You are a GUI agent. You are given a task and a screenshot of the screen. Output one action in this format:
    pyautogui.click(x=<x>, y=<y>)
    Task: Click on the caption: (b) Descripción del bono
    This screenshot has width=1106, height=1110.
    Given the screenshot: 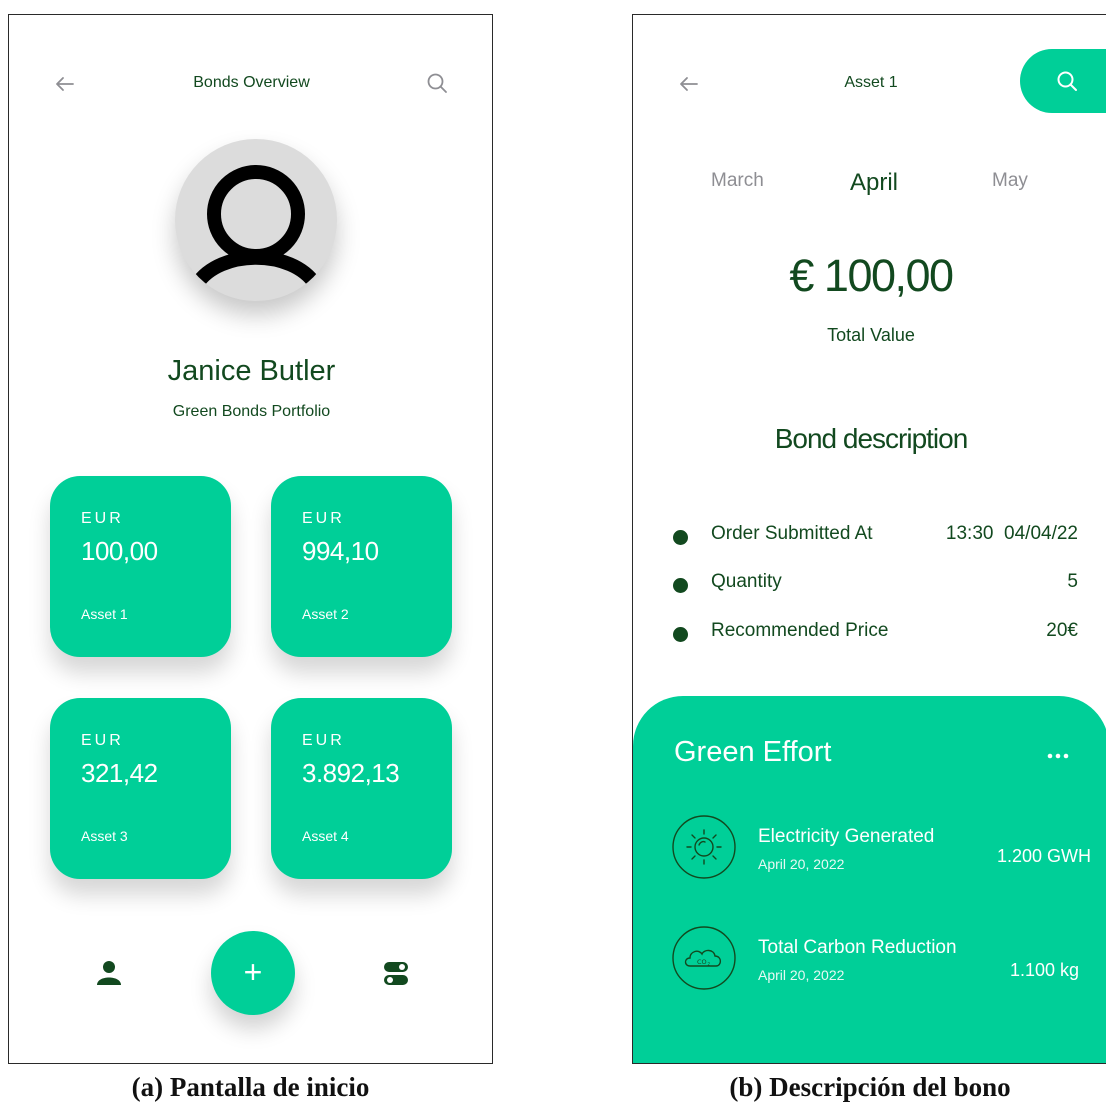 What is the action you would take?
    pyautogui.click(x=870, y=1087)
    